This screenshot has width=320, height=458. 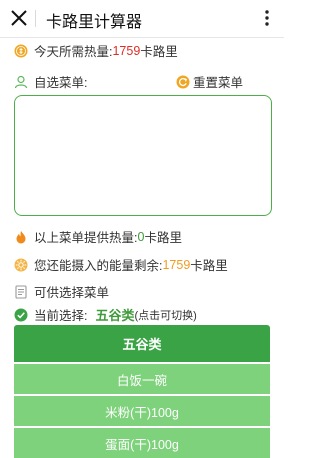 I want to click on more-icon, so click(x=267, y=18).